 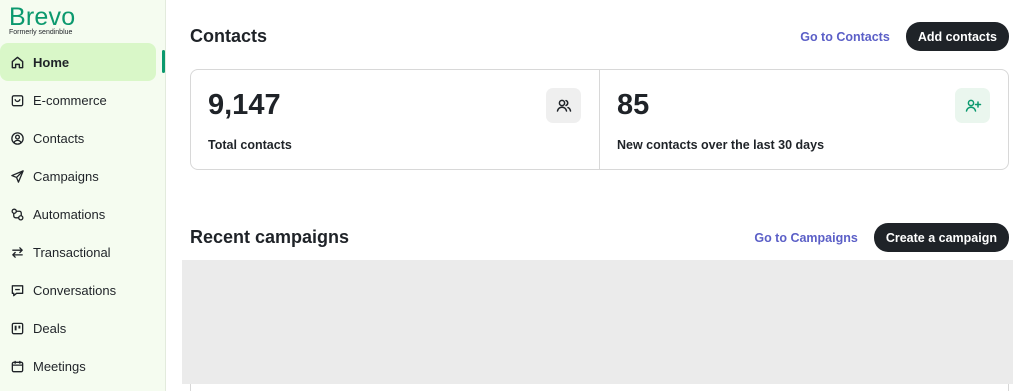 What do you see at coordinates (41, 32) in the screenshot?
I see `brand-subtitle: Formerly sendinblue` at bounding box center [41, 32].